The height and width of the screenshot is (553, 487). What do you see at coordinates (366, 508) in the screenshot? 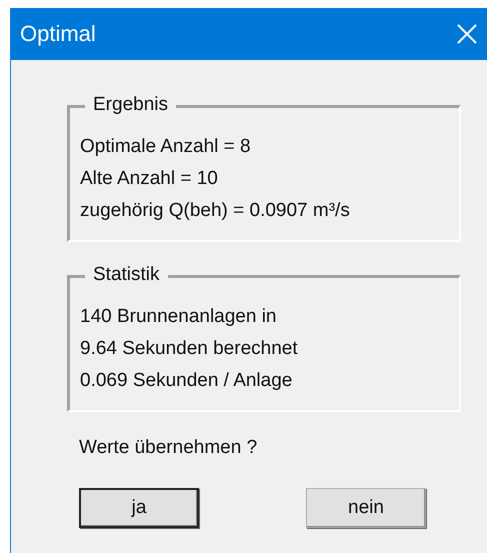
I see `no-button: nein` at bounding box center [366, 508].